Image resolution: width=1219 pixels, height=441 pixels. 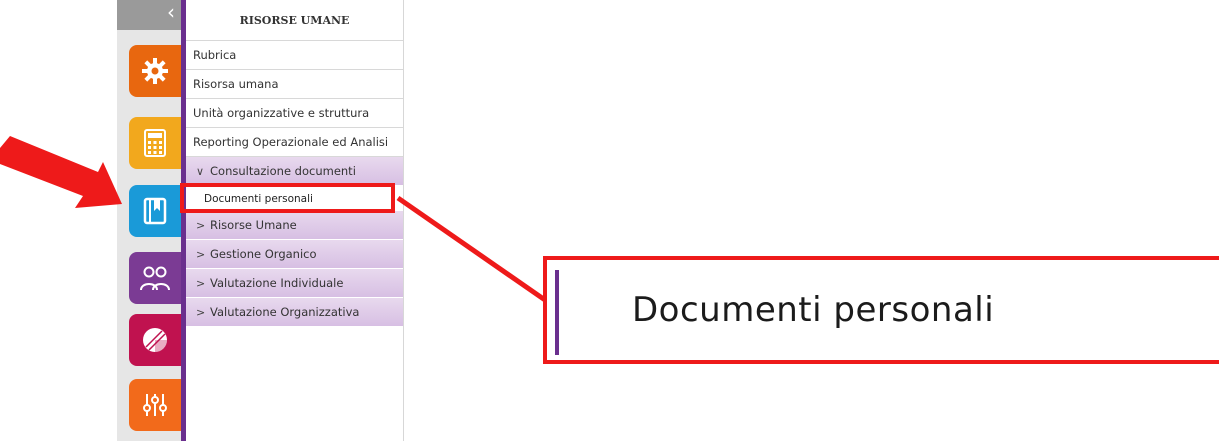 I want to click on callout-connector-line, so click(x=471, y=249).